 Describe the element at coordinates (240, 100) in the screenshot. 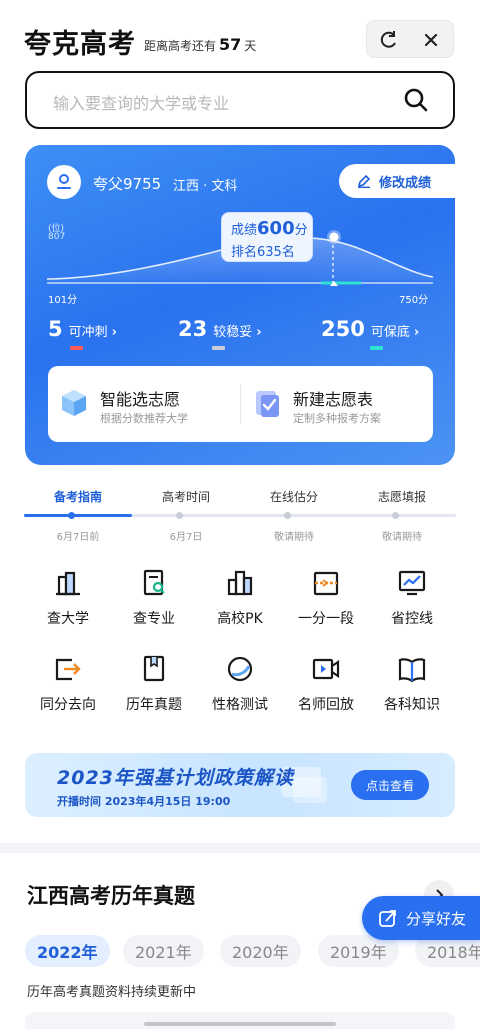

I see `search-bar: 输入要查询的大学或专业` at that location.